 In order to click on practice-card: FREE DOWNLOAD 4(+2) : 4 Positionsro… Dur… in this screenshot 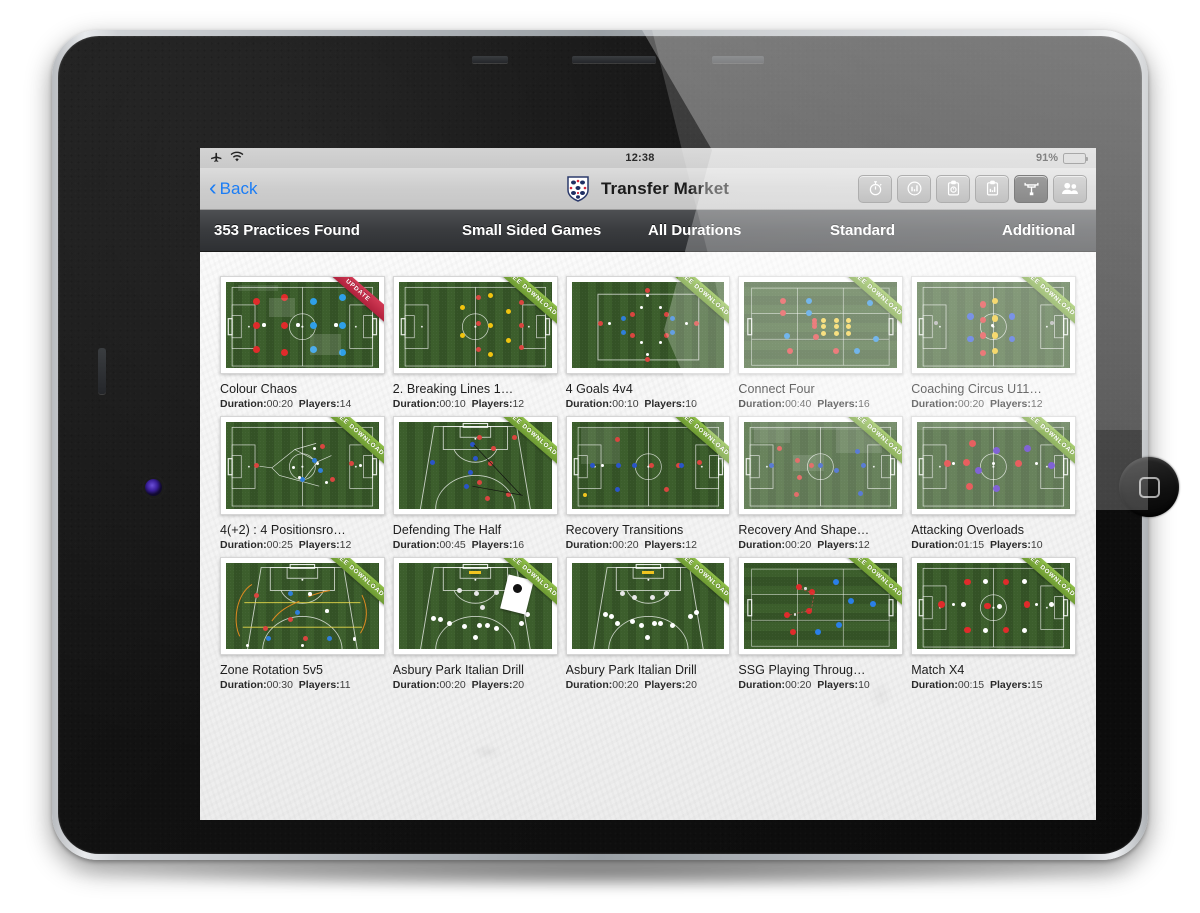, I will do `click(302, 483)`.